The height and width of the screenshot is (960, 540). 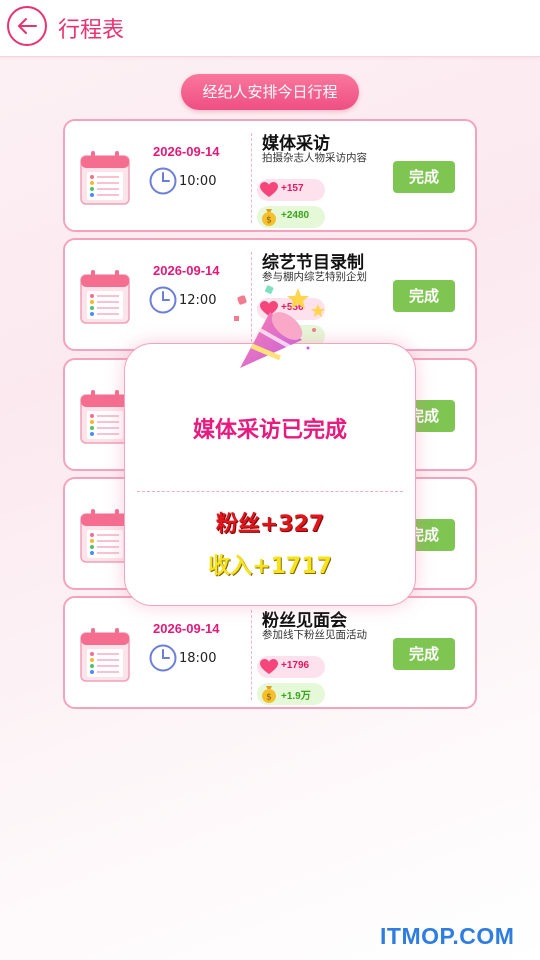 What do you see at coordinates (270, 491) in the screenshot?
I see `popup-divider` at bounding box center [270, 491].